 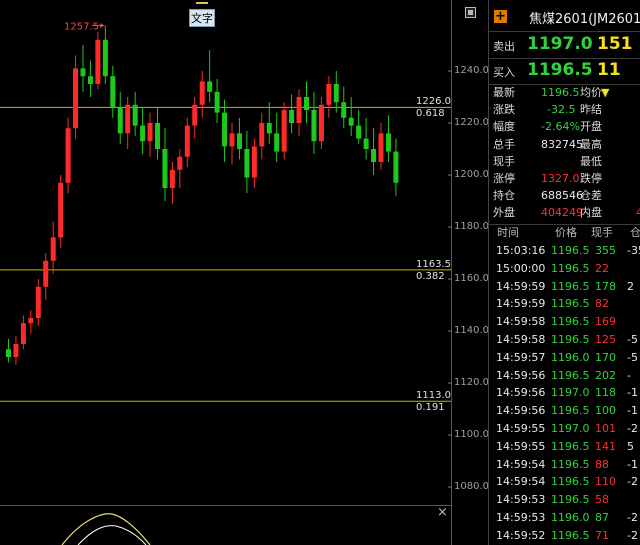 I want to click on add-icon: +, so click(x=500, y=16).